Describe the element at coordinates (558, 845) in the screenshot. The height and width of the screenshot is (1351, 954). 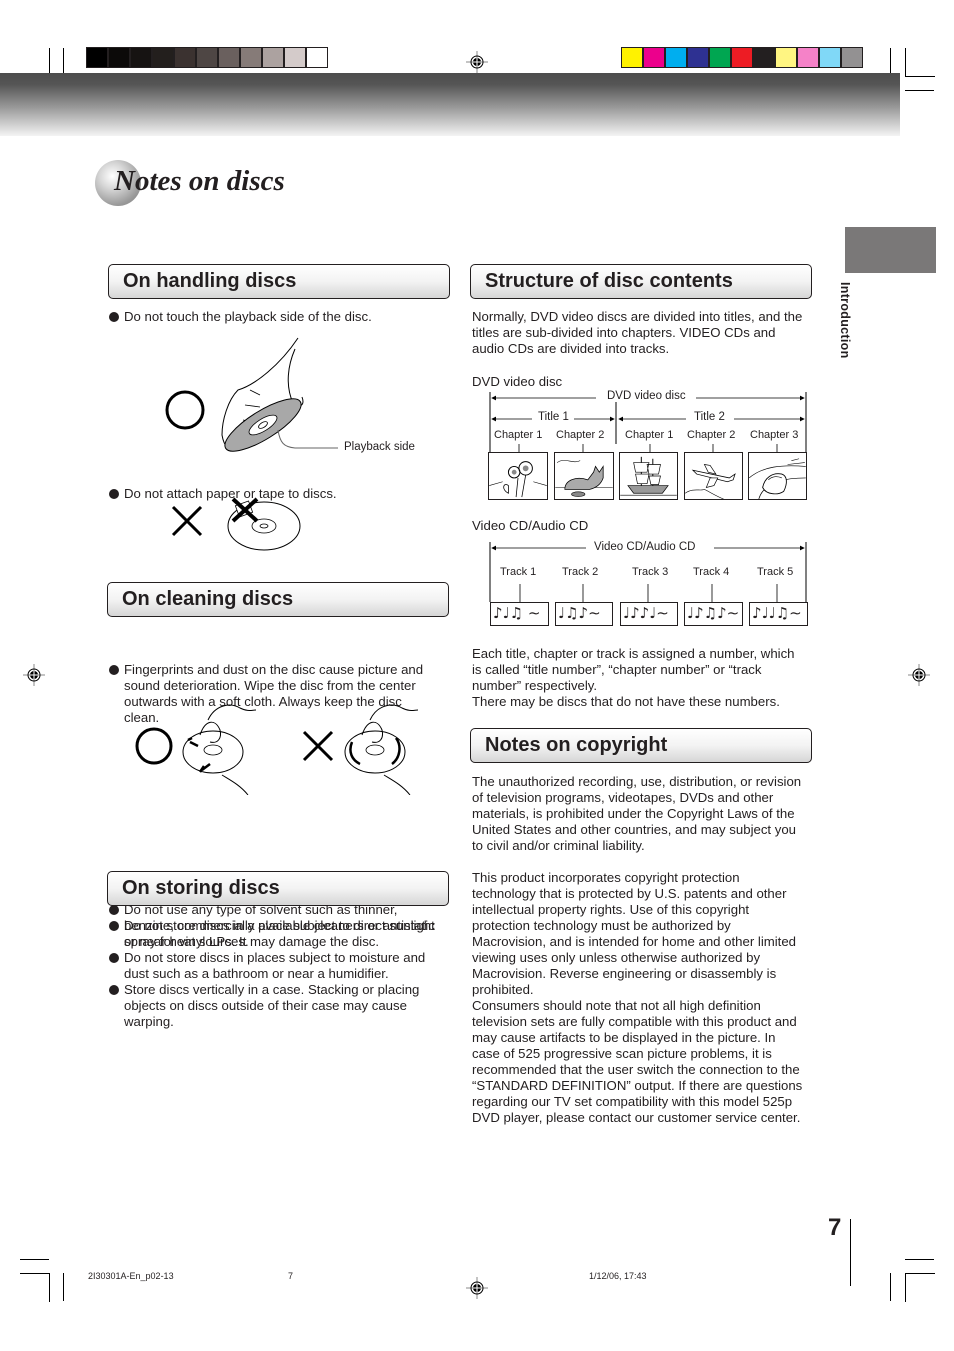
I see `text-line: to civil and/or criminal liability.` at that location.